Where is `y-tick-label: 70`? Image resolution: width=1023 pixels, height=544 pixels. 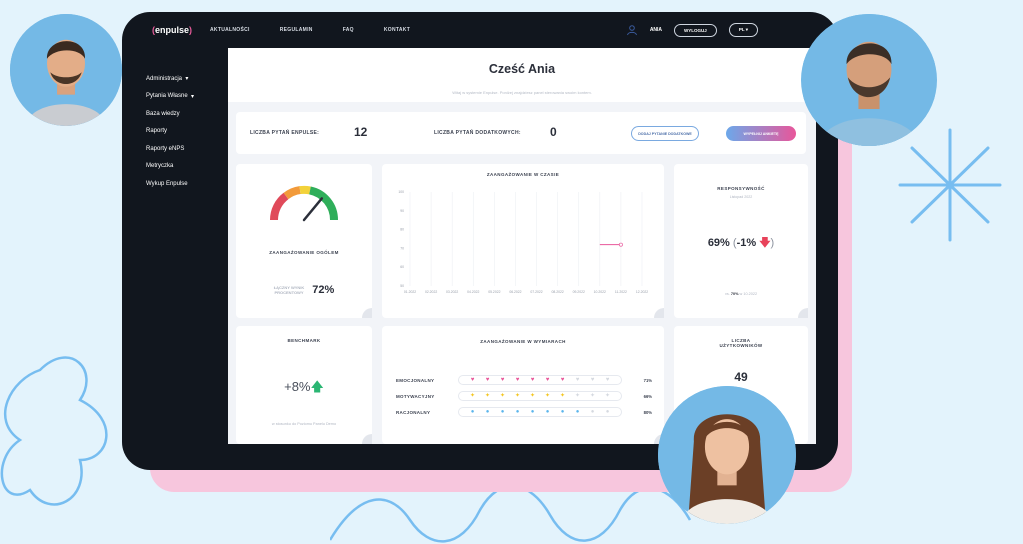
y-tick-label: 70 is located at coordinates (402, 248).